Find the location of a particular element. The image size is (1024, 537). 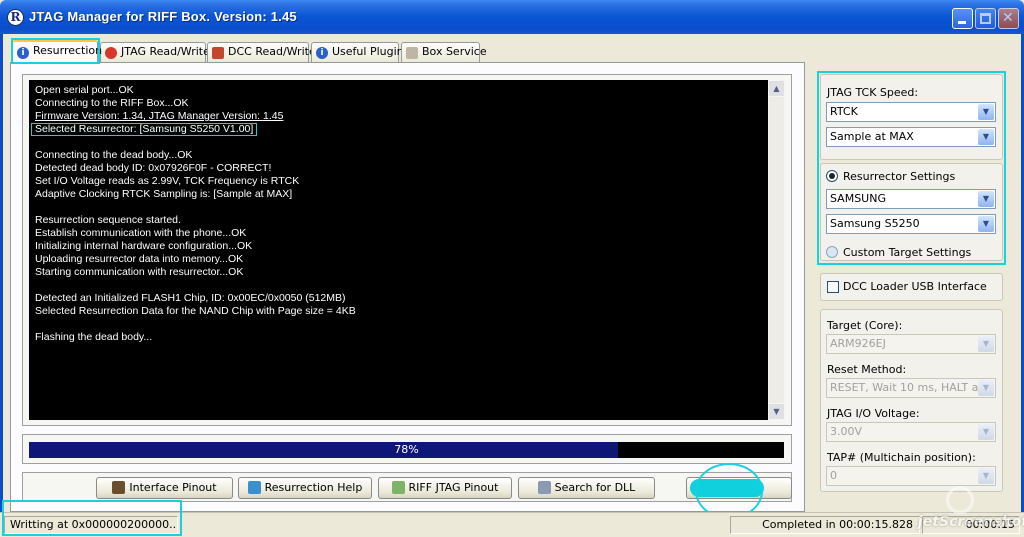

io-voltage-select: 3.00V ▼ is located at coordinates (911, 432).